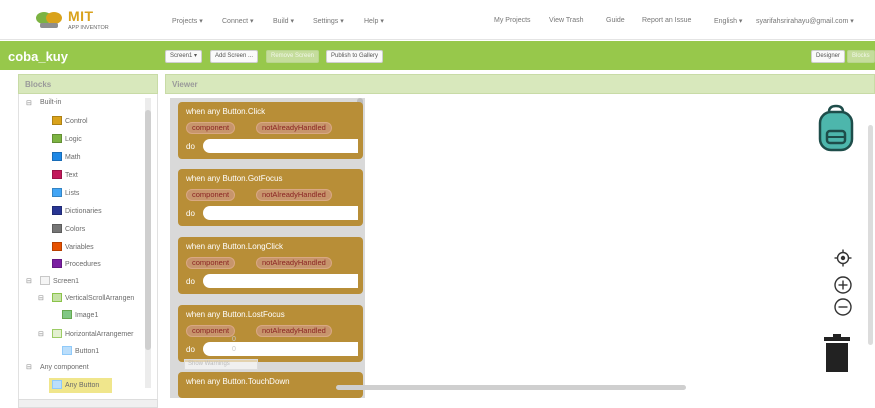 This screenshot has width=875, height=408. Describe the element at coordinates (836, 128) in the screenshot. I see `backpack-icon` at that location.